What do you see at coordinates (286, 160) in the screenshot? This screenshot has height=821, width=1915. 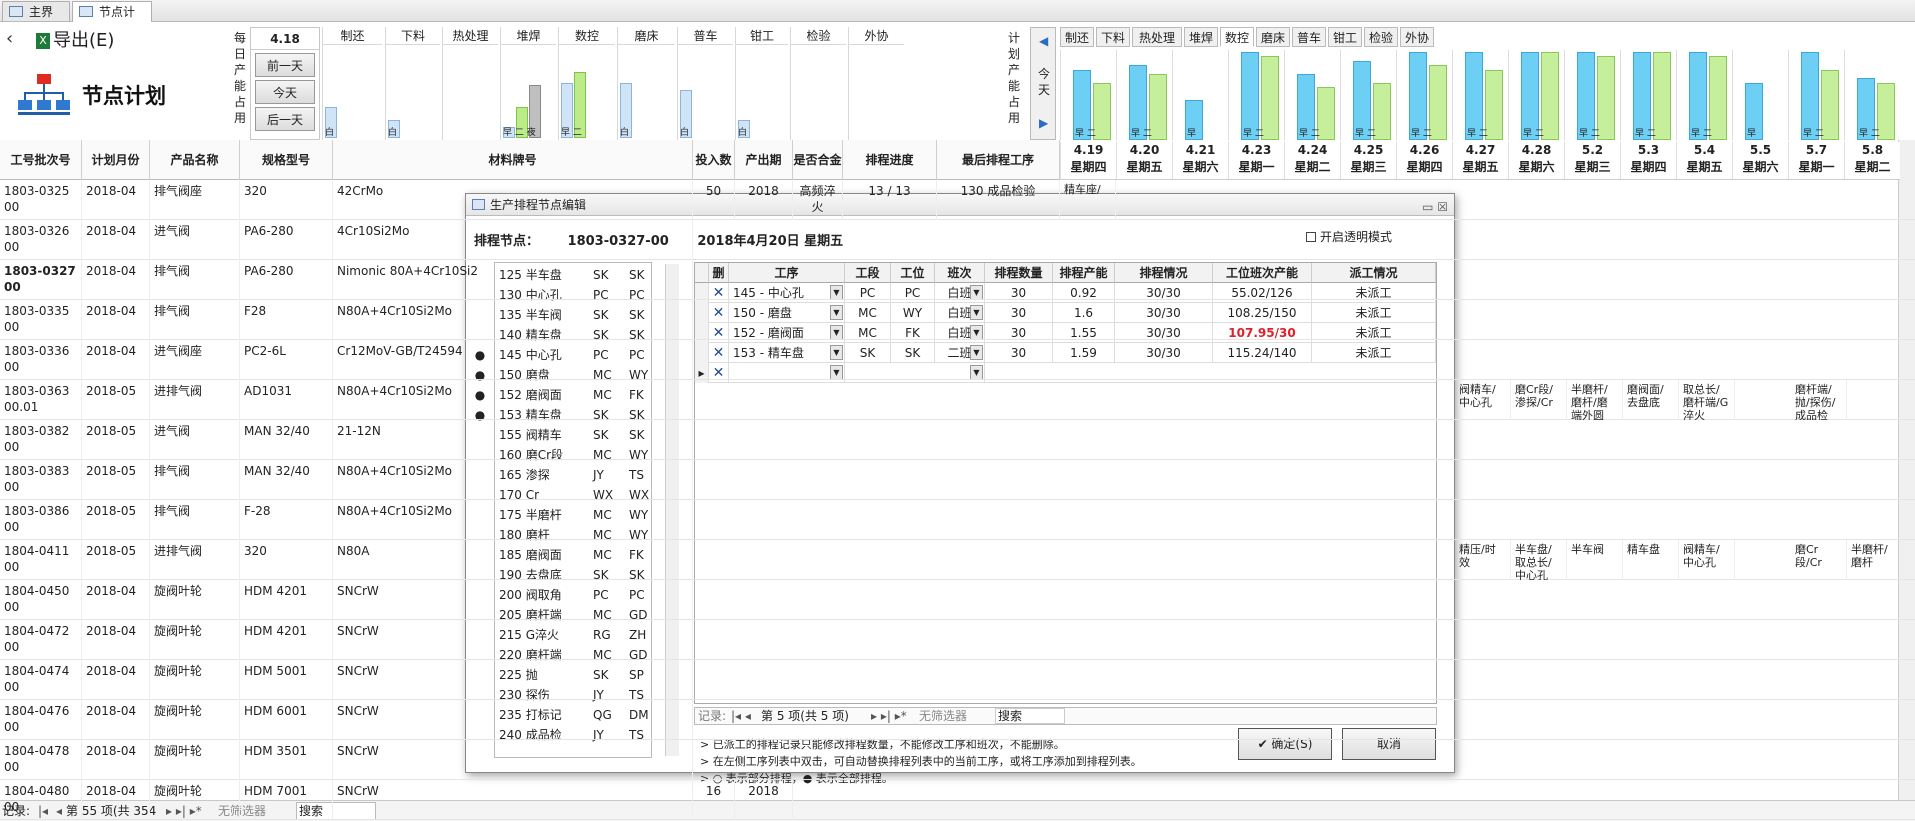 I see `grid-header-3: 规格型号` at bounding box center [286, 160].